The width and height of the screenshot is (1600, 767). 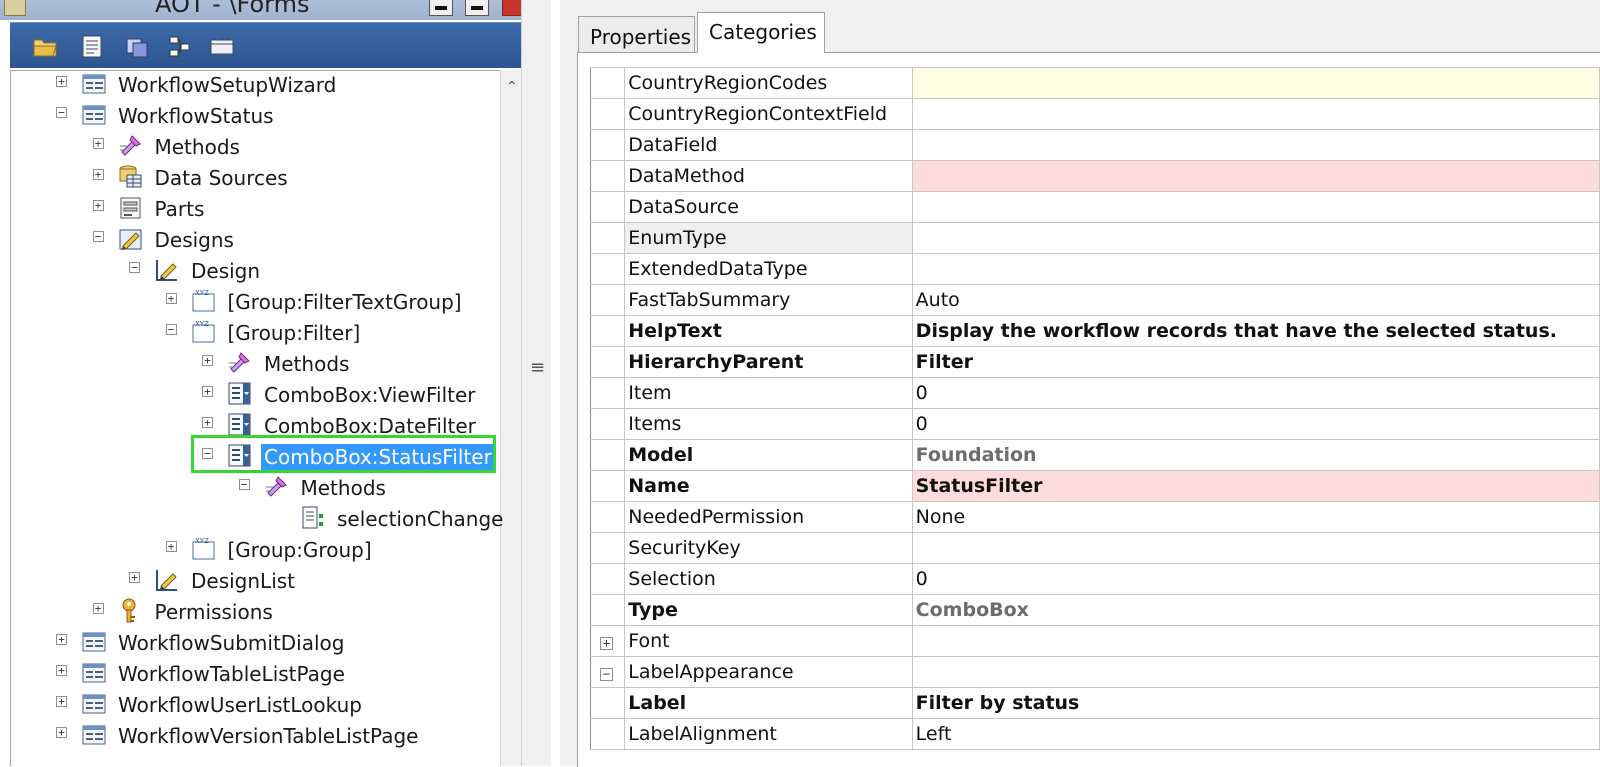 I want to click on property-row: CountryRegionContextField, so click(x=1094, y=114).